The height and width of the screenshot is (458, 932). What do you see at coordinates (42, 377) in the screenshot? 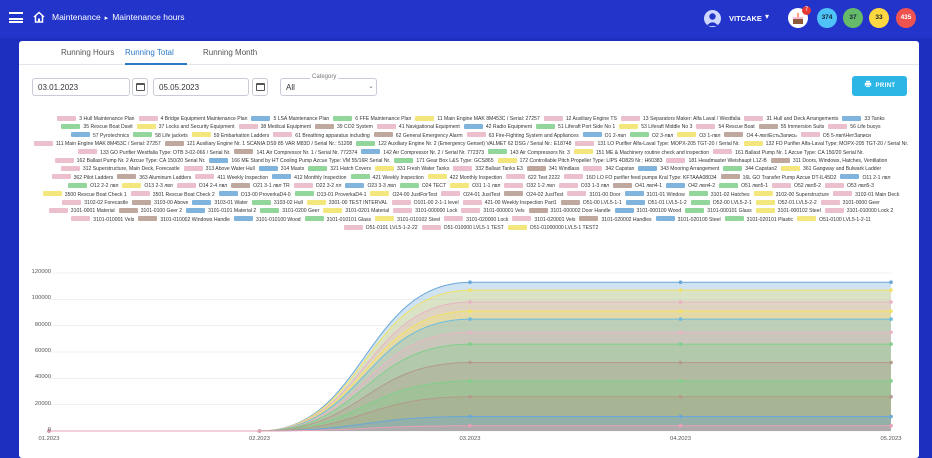
I see `y-tick-label: 40000` at bounding box center [42, 377].